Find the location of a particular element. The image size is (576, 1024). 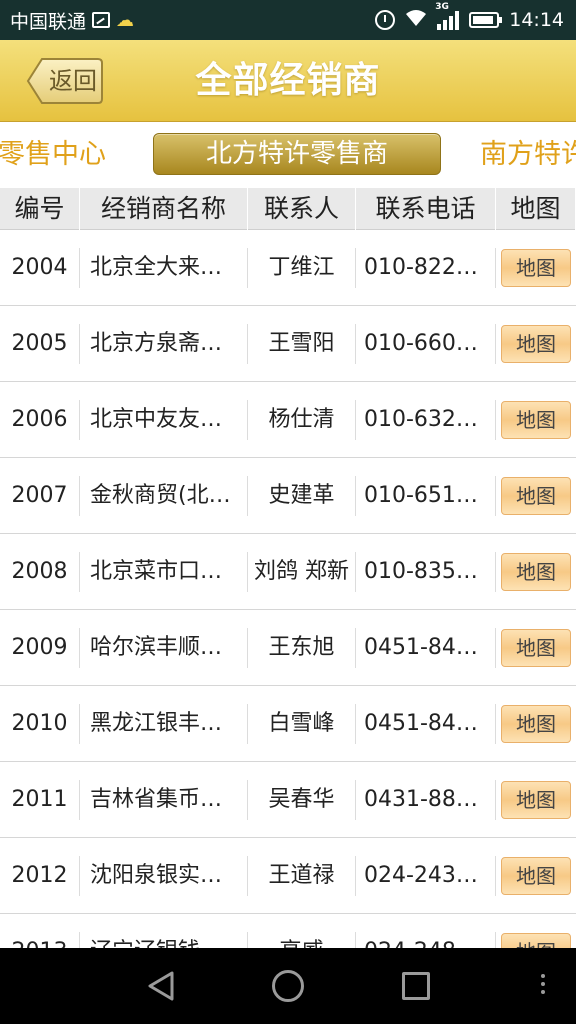

table-row: 2013 辽宁辽银钱币有限公司 高威 024-24841111 地图 is located at coordinates (288, 931).